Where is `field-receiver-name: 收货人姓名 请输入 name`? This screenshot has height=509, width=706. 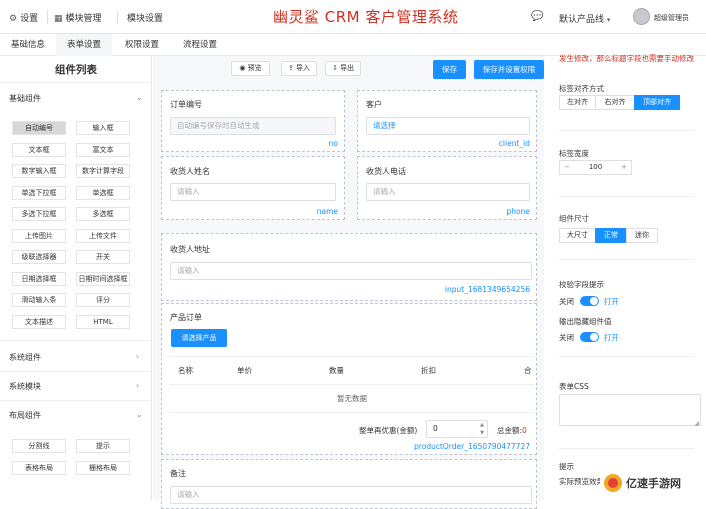
field-receiver-name: 收货人姓名 请输入 name is located at coordinates (253, 188).